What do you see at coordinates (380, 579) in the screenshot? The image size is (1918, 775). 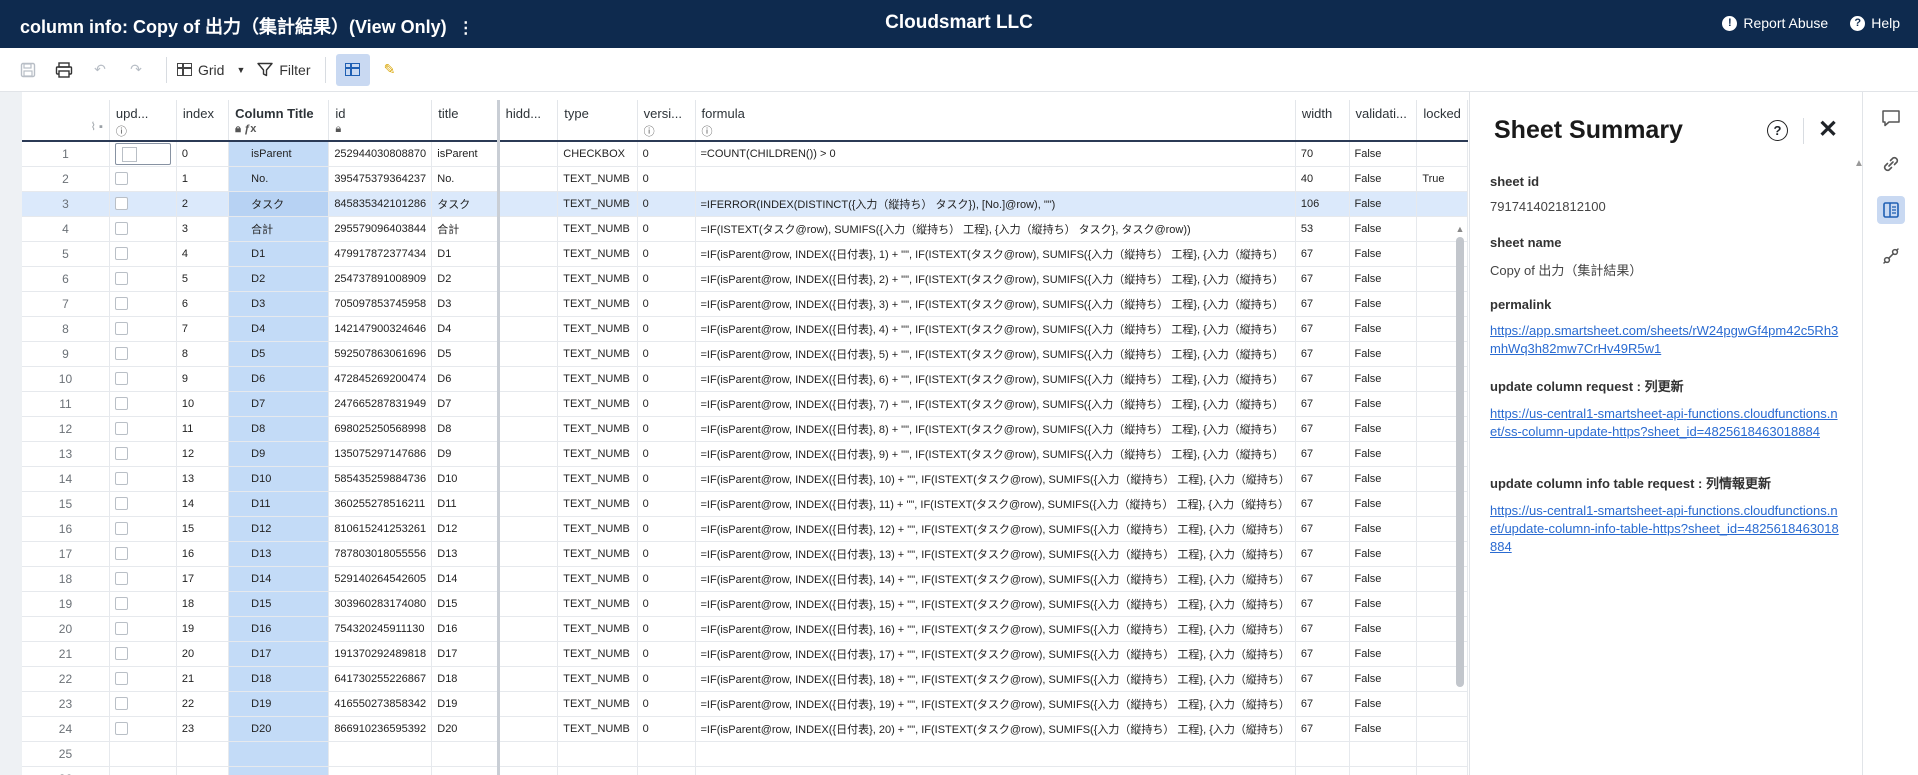 I see `cell-id: 529140264542605` at bounding box center [380, 579].